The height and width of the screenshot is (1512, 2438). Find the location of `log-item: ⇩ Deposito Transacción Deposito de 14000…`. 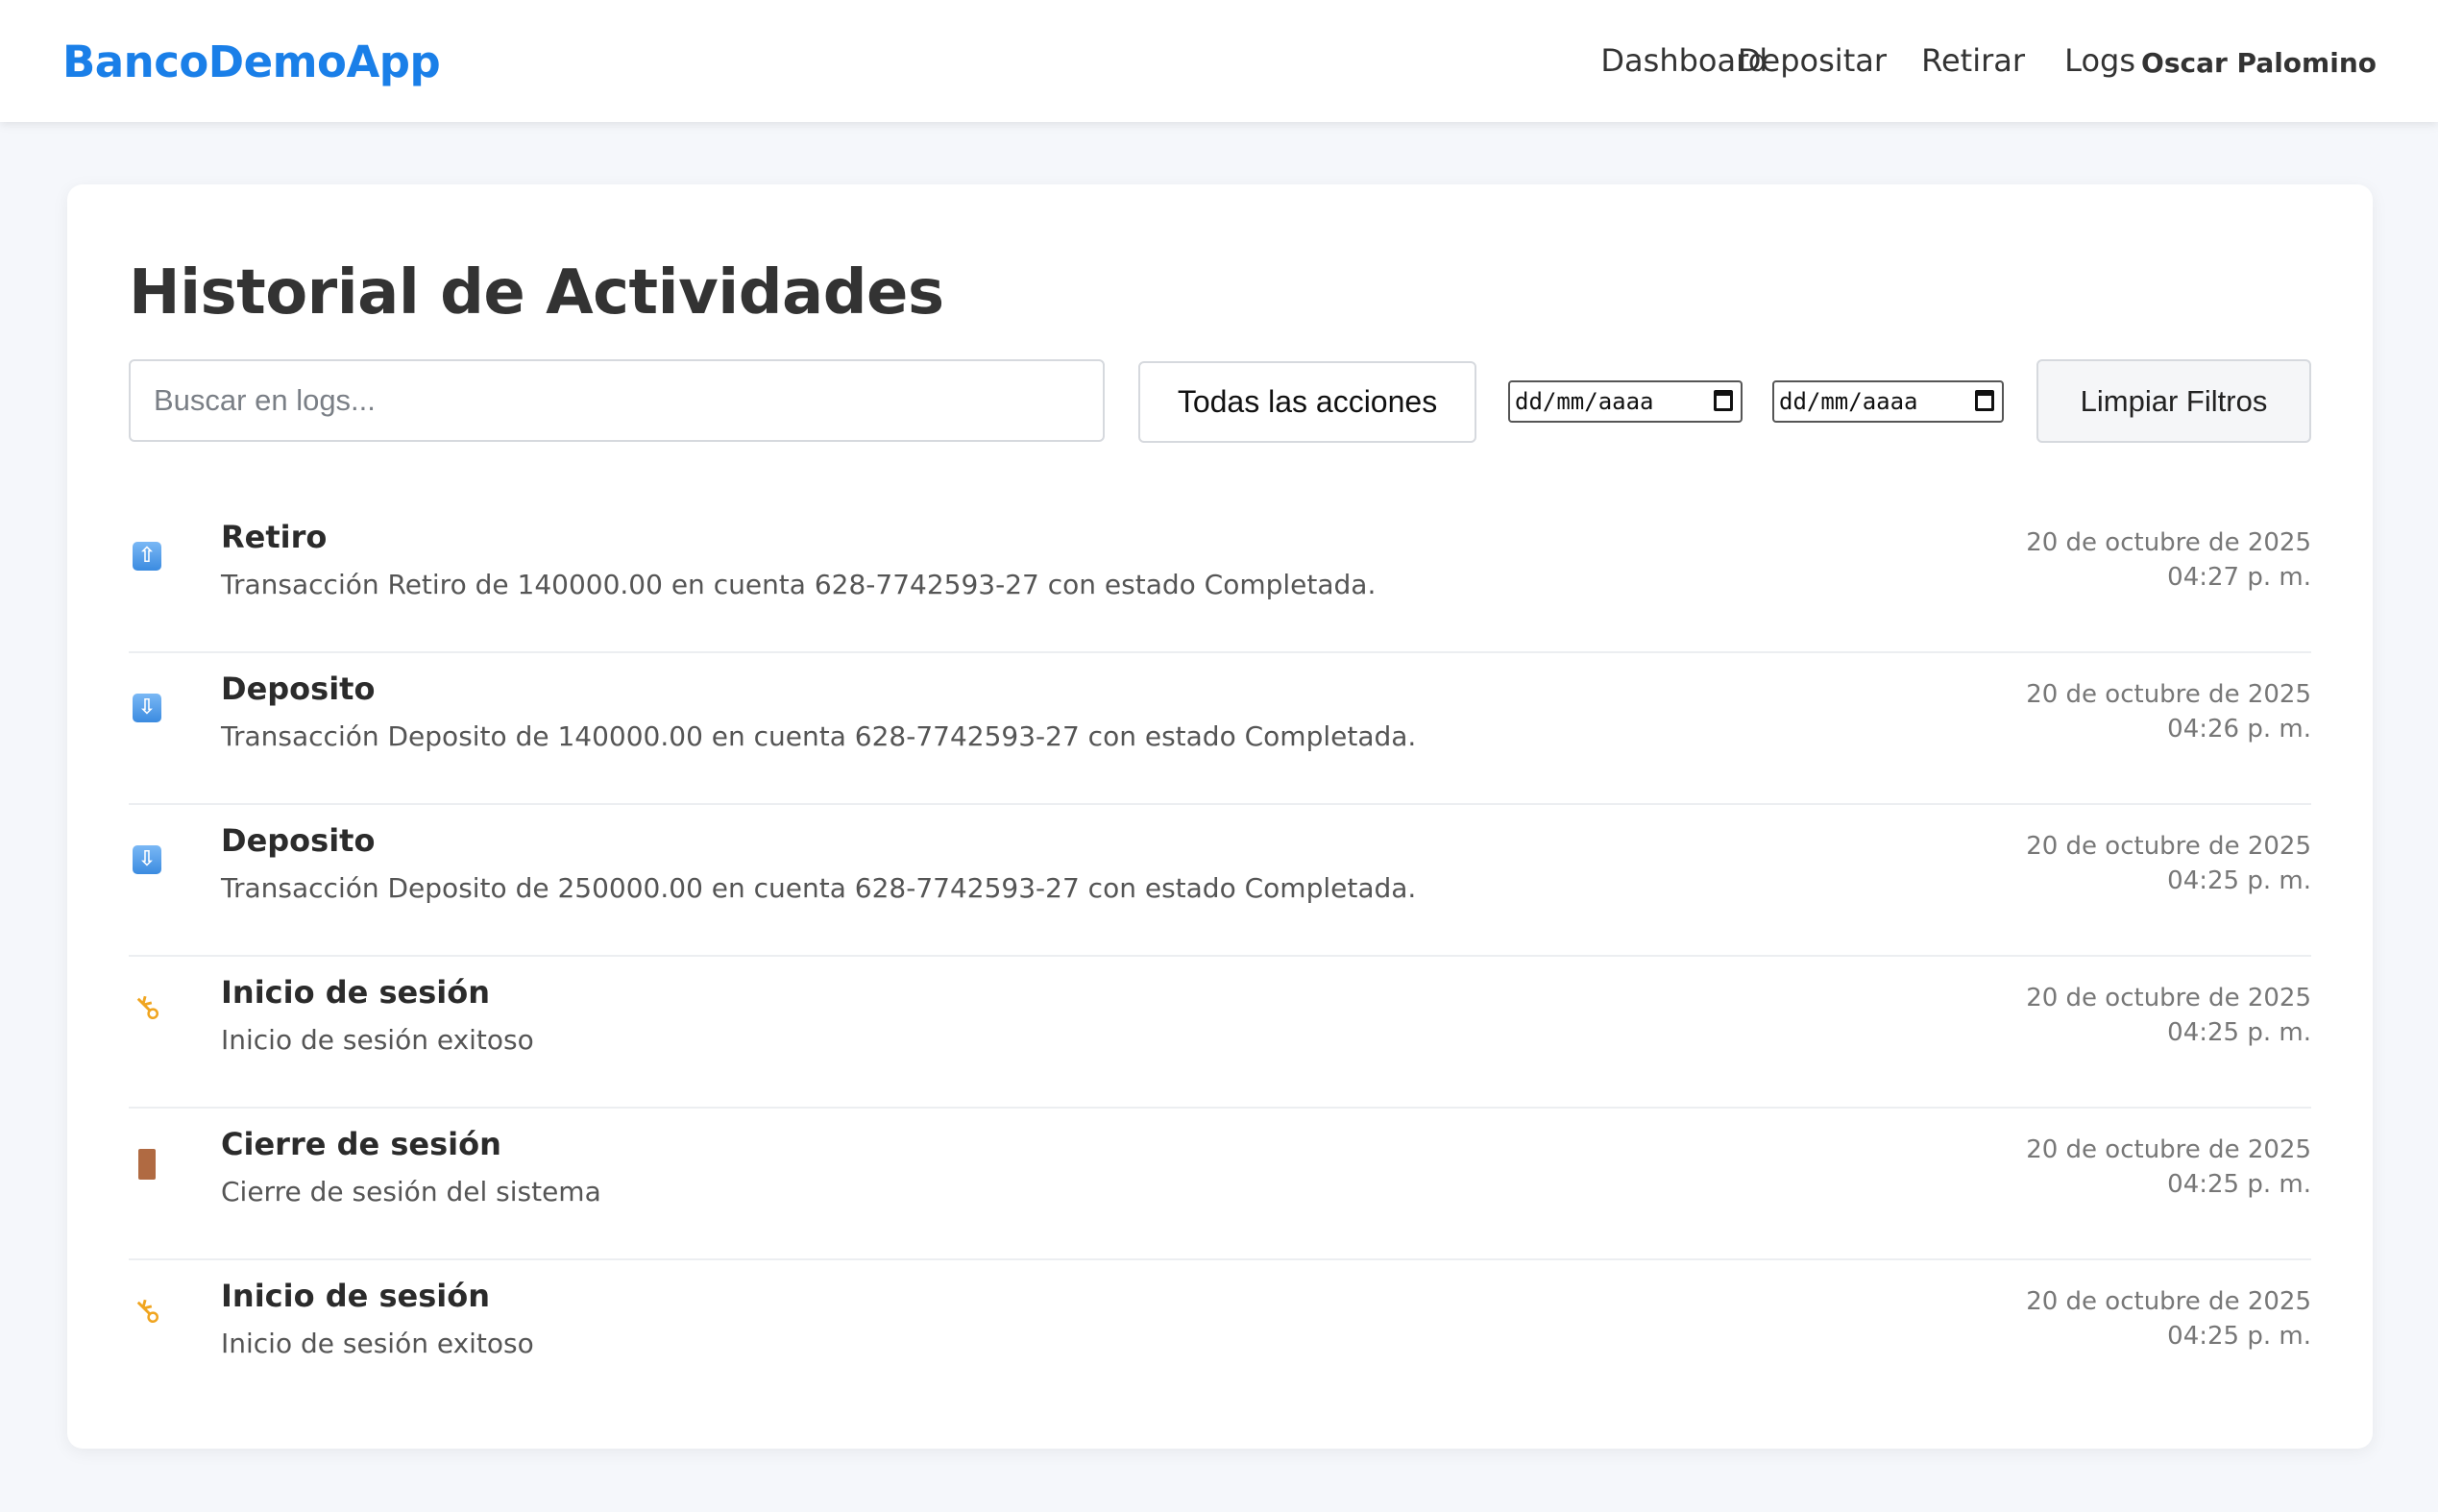

log-item: ⇩ Deposito Transacción Deposito de 14000… is located at coordinates (1220, 729).